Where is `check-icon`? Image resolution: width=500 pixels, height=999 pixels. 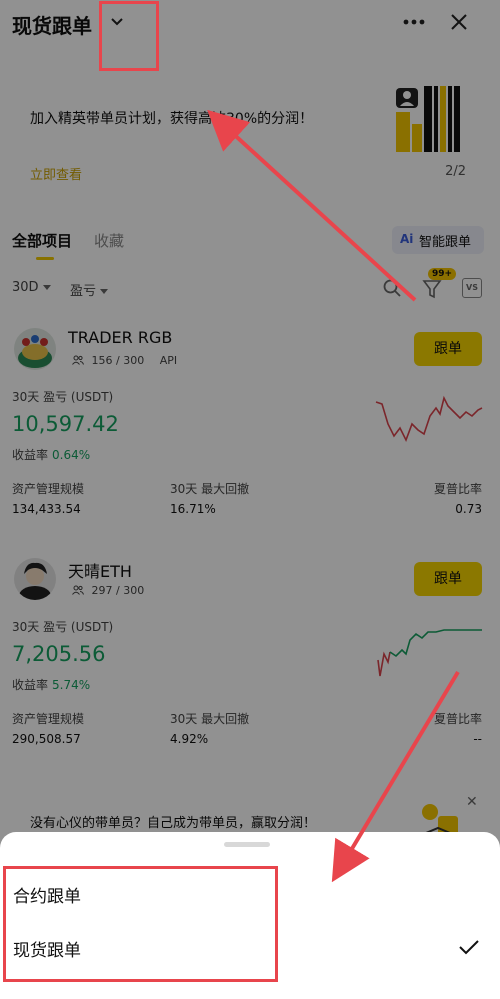
check-icon is located at coordinates (469, 947).